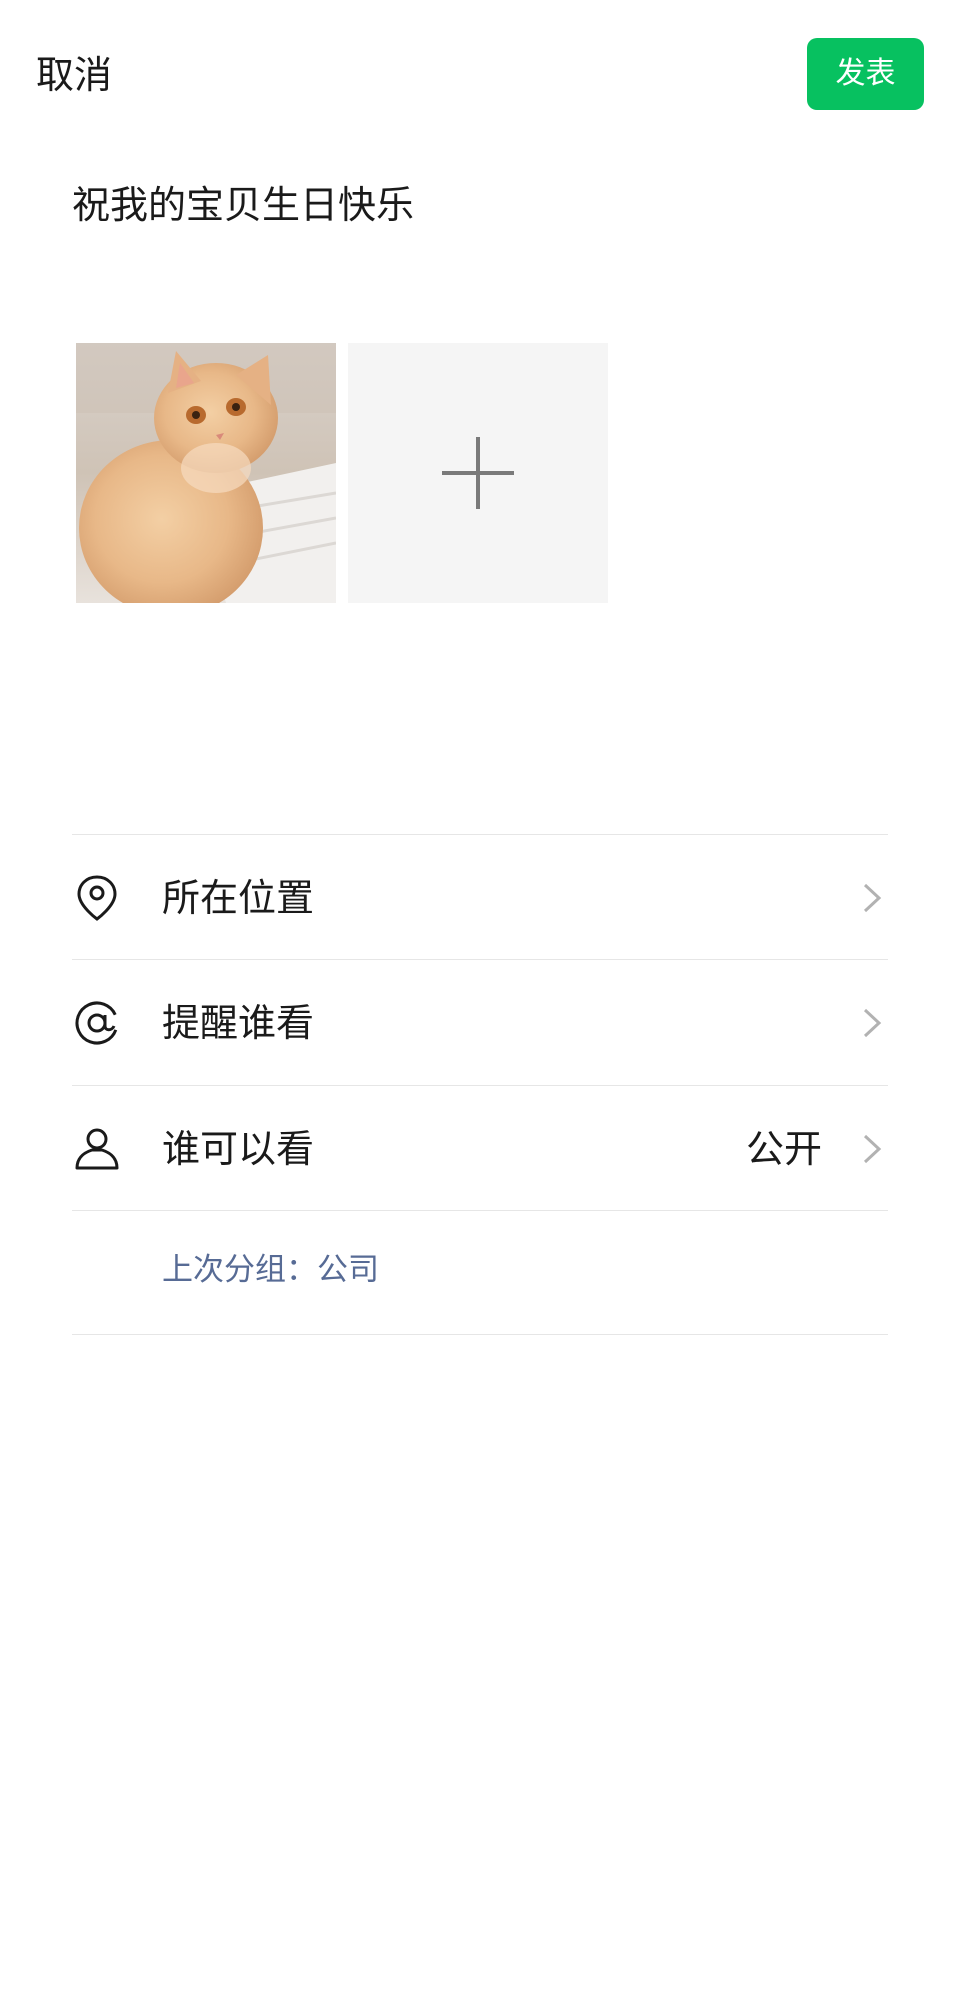  I want to click on option-remind: 提醒谁看, so click(480, 1022).